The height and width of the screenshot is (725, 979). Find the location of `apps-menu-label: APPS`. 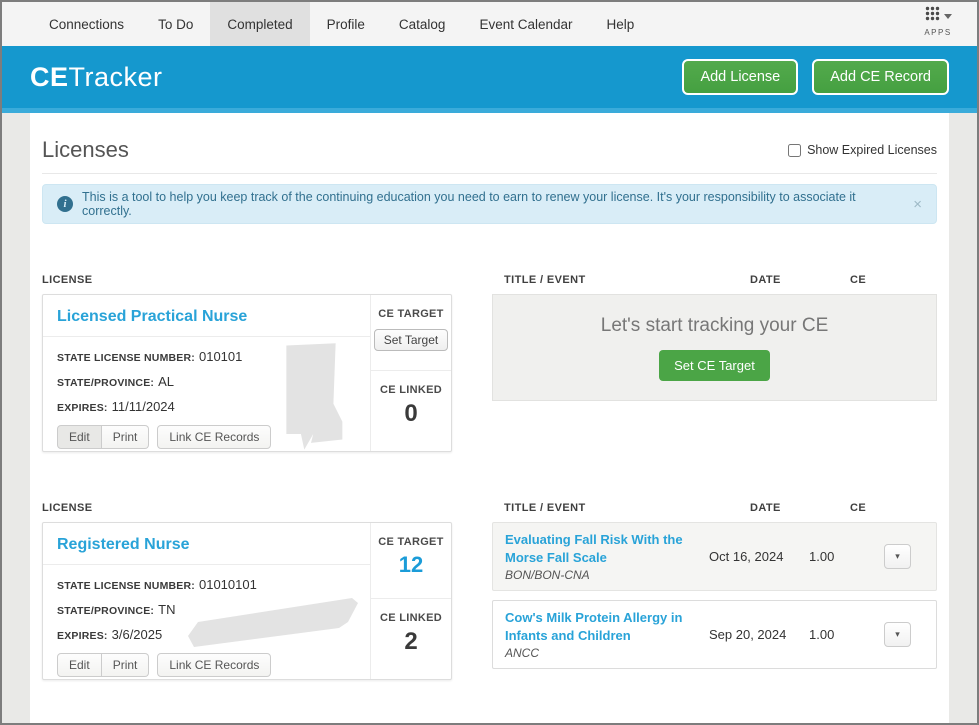

apps-menu-label: APPS is located at coordinates (938, 32).